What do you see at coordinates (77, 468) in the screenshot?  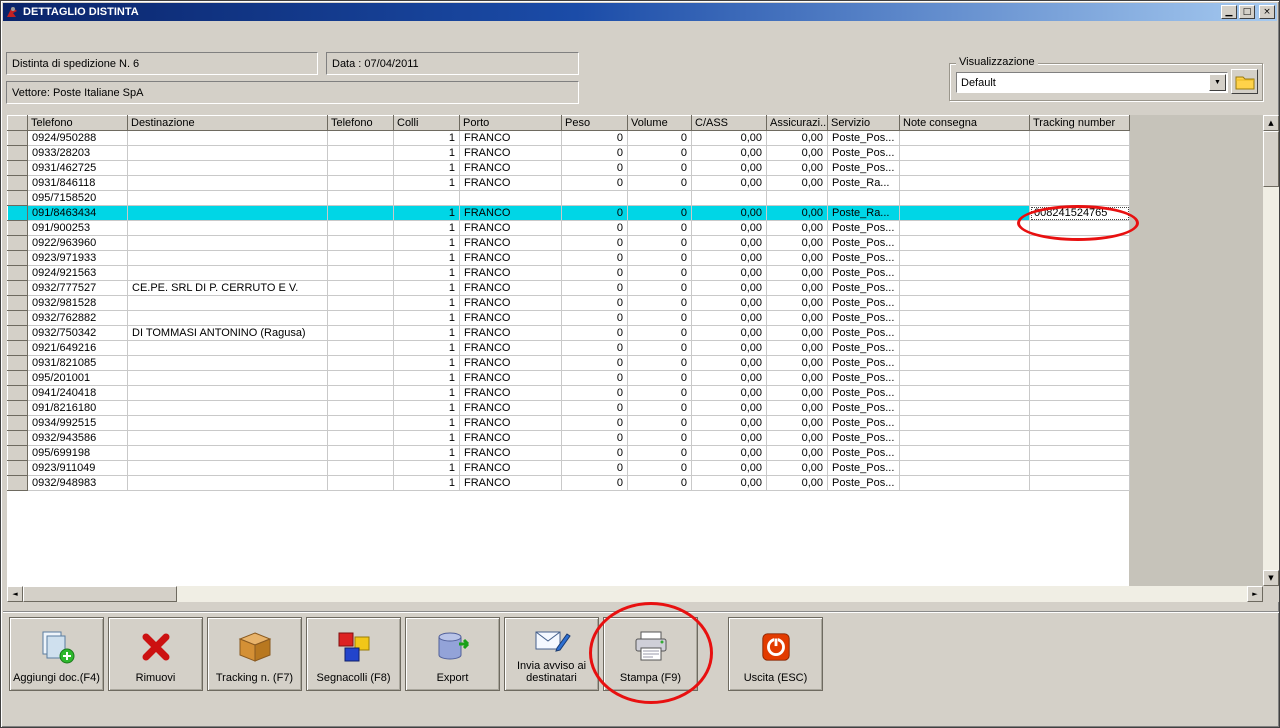 I see `grid-cell: 0923/911049` at bounding box center [77, 468].